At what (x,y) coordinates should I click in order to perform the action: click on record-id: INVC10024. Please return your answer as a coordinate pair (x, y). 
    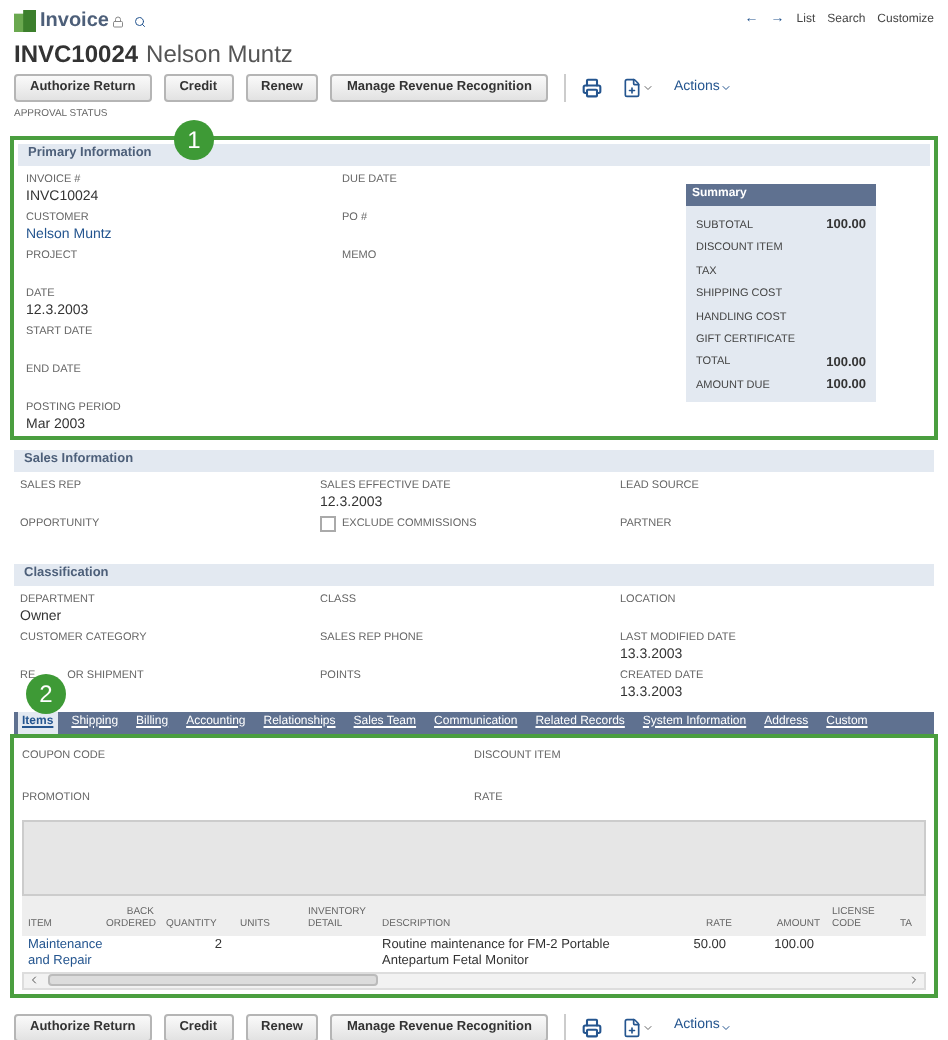
    Looking at the image, I should click on (76, 55).